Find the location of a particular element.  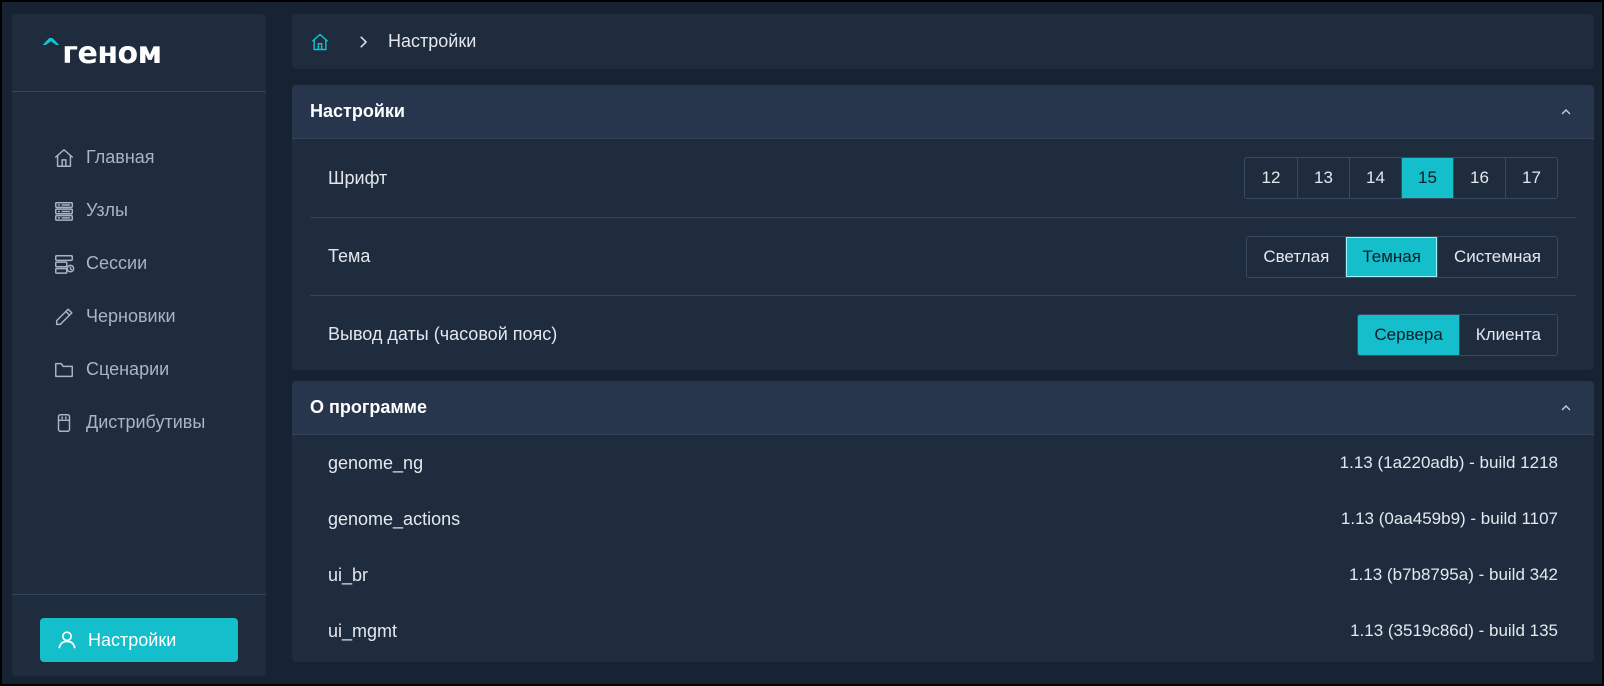

breadcrumb-current: Настройки is located at coordinates (432, 41).